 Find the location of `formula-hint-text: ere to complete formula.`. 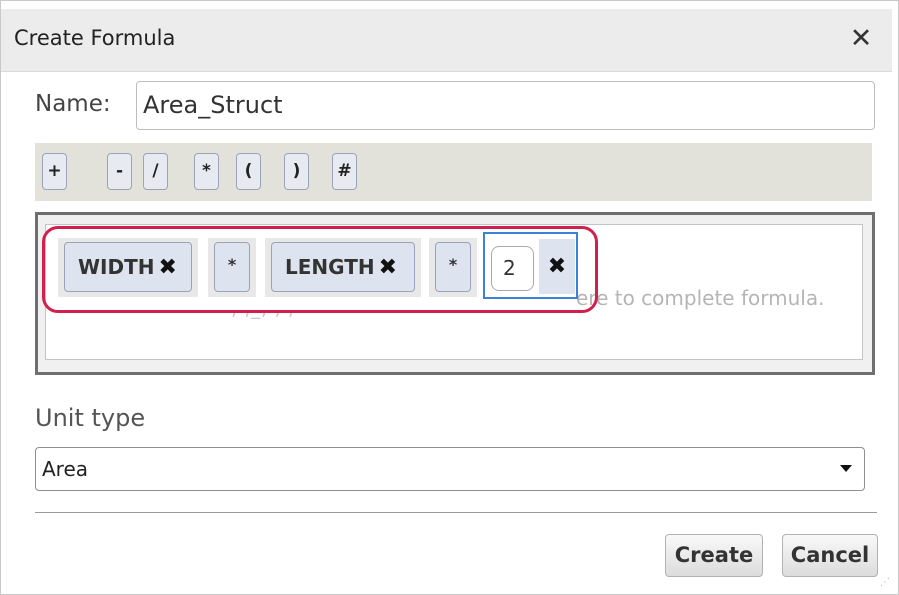

formula-hint-text: ere to complete formula. is located at coordinates (700, 298).